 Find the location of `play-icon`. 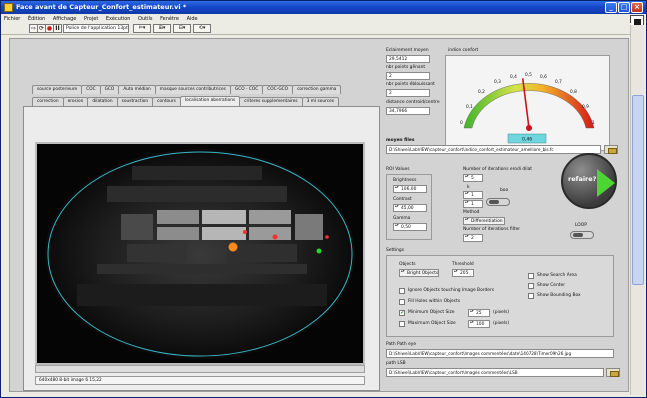

play-icon is located at coordinates (606, 183).